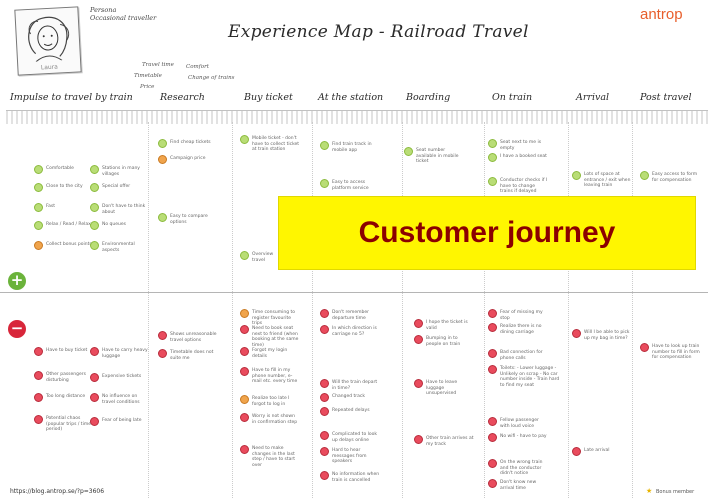  Describe the element at coordinates (123, 14) in the screenshot. I see `persona-label: Persona Occasional traveller` at that location.